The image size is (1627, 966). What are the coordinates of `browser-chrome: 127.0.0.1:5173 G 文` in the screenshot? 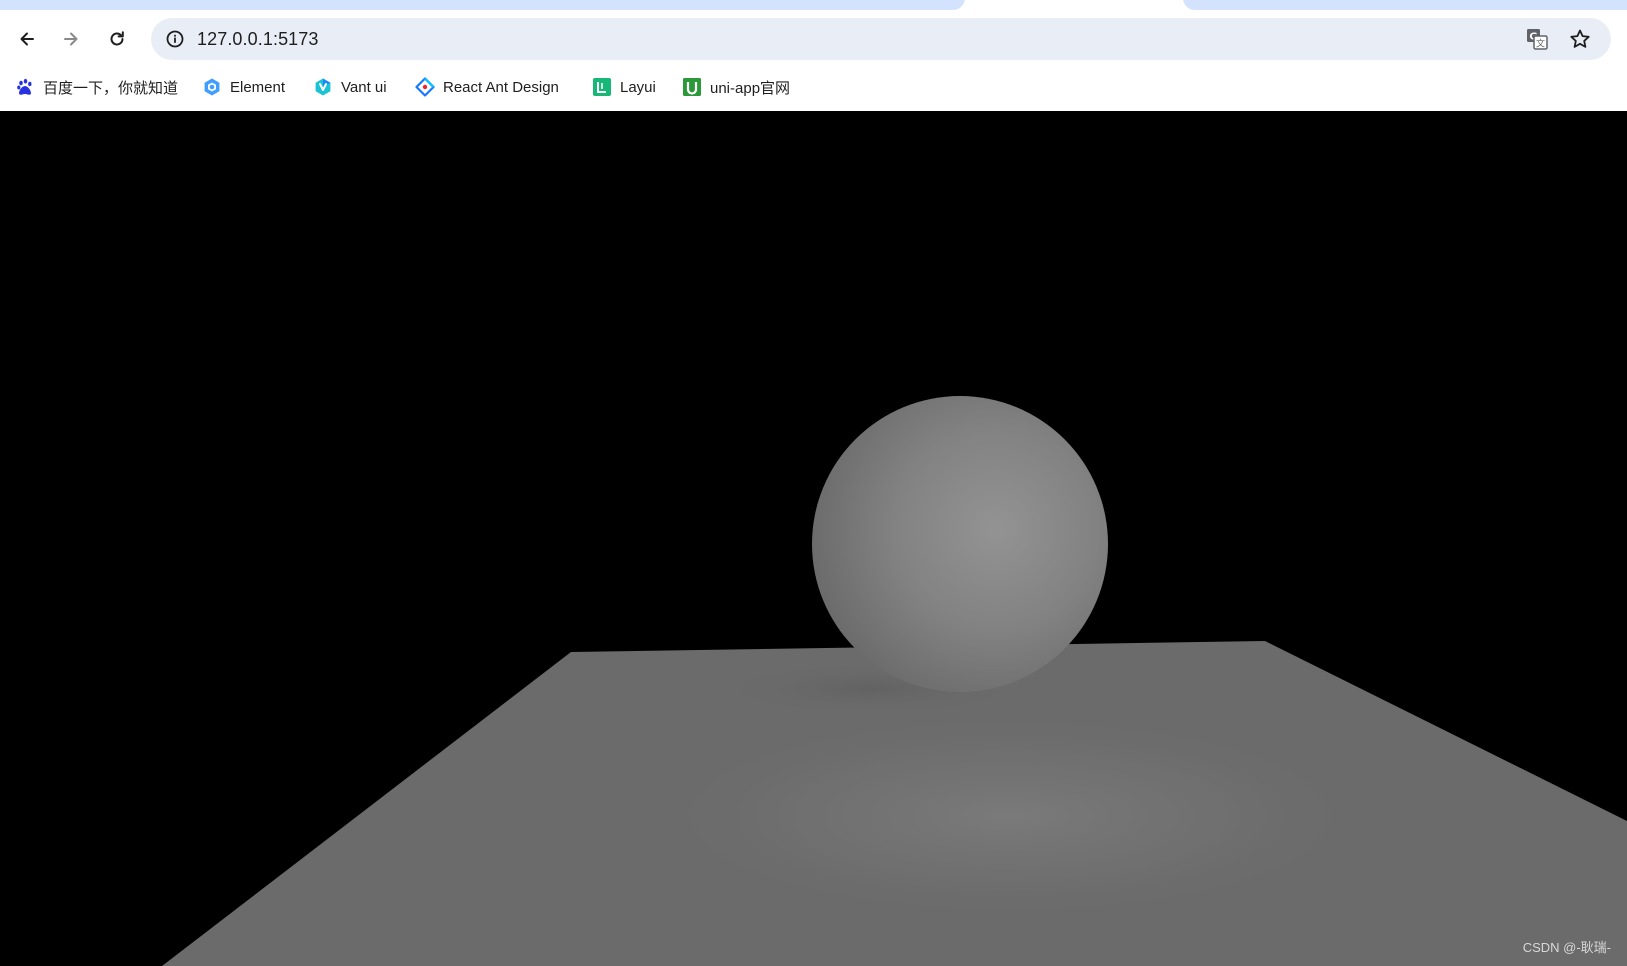 It's located at (813, 55).